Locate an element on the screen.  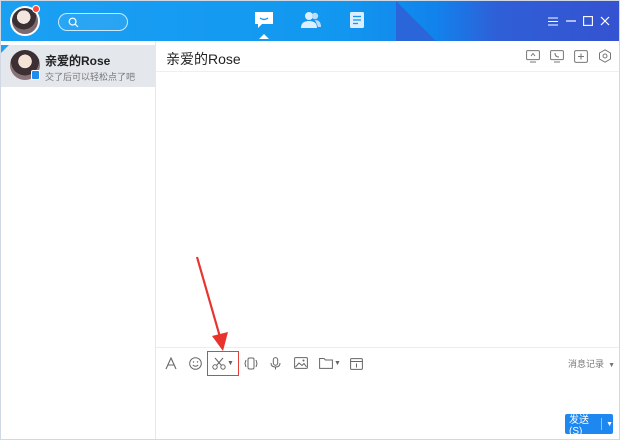
microphone-icon is located at coordinates (275, 362).